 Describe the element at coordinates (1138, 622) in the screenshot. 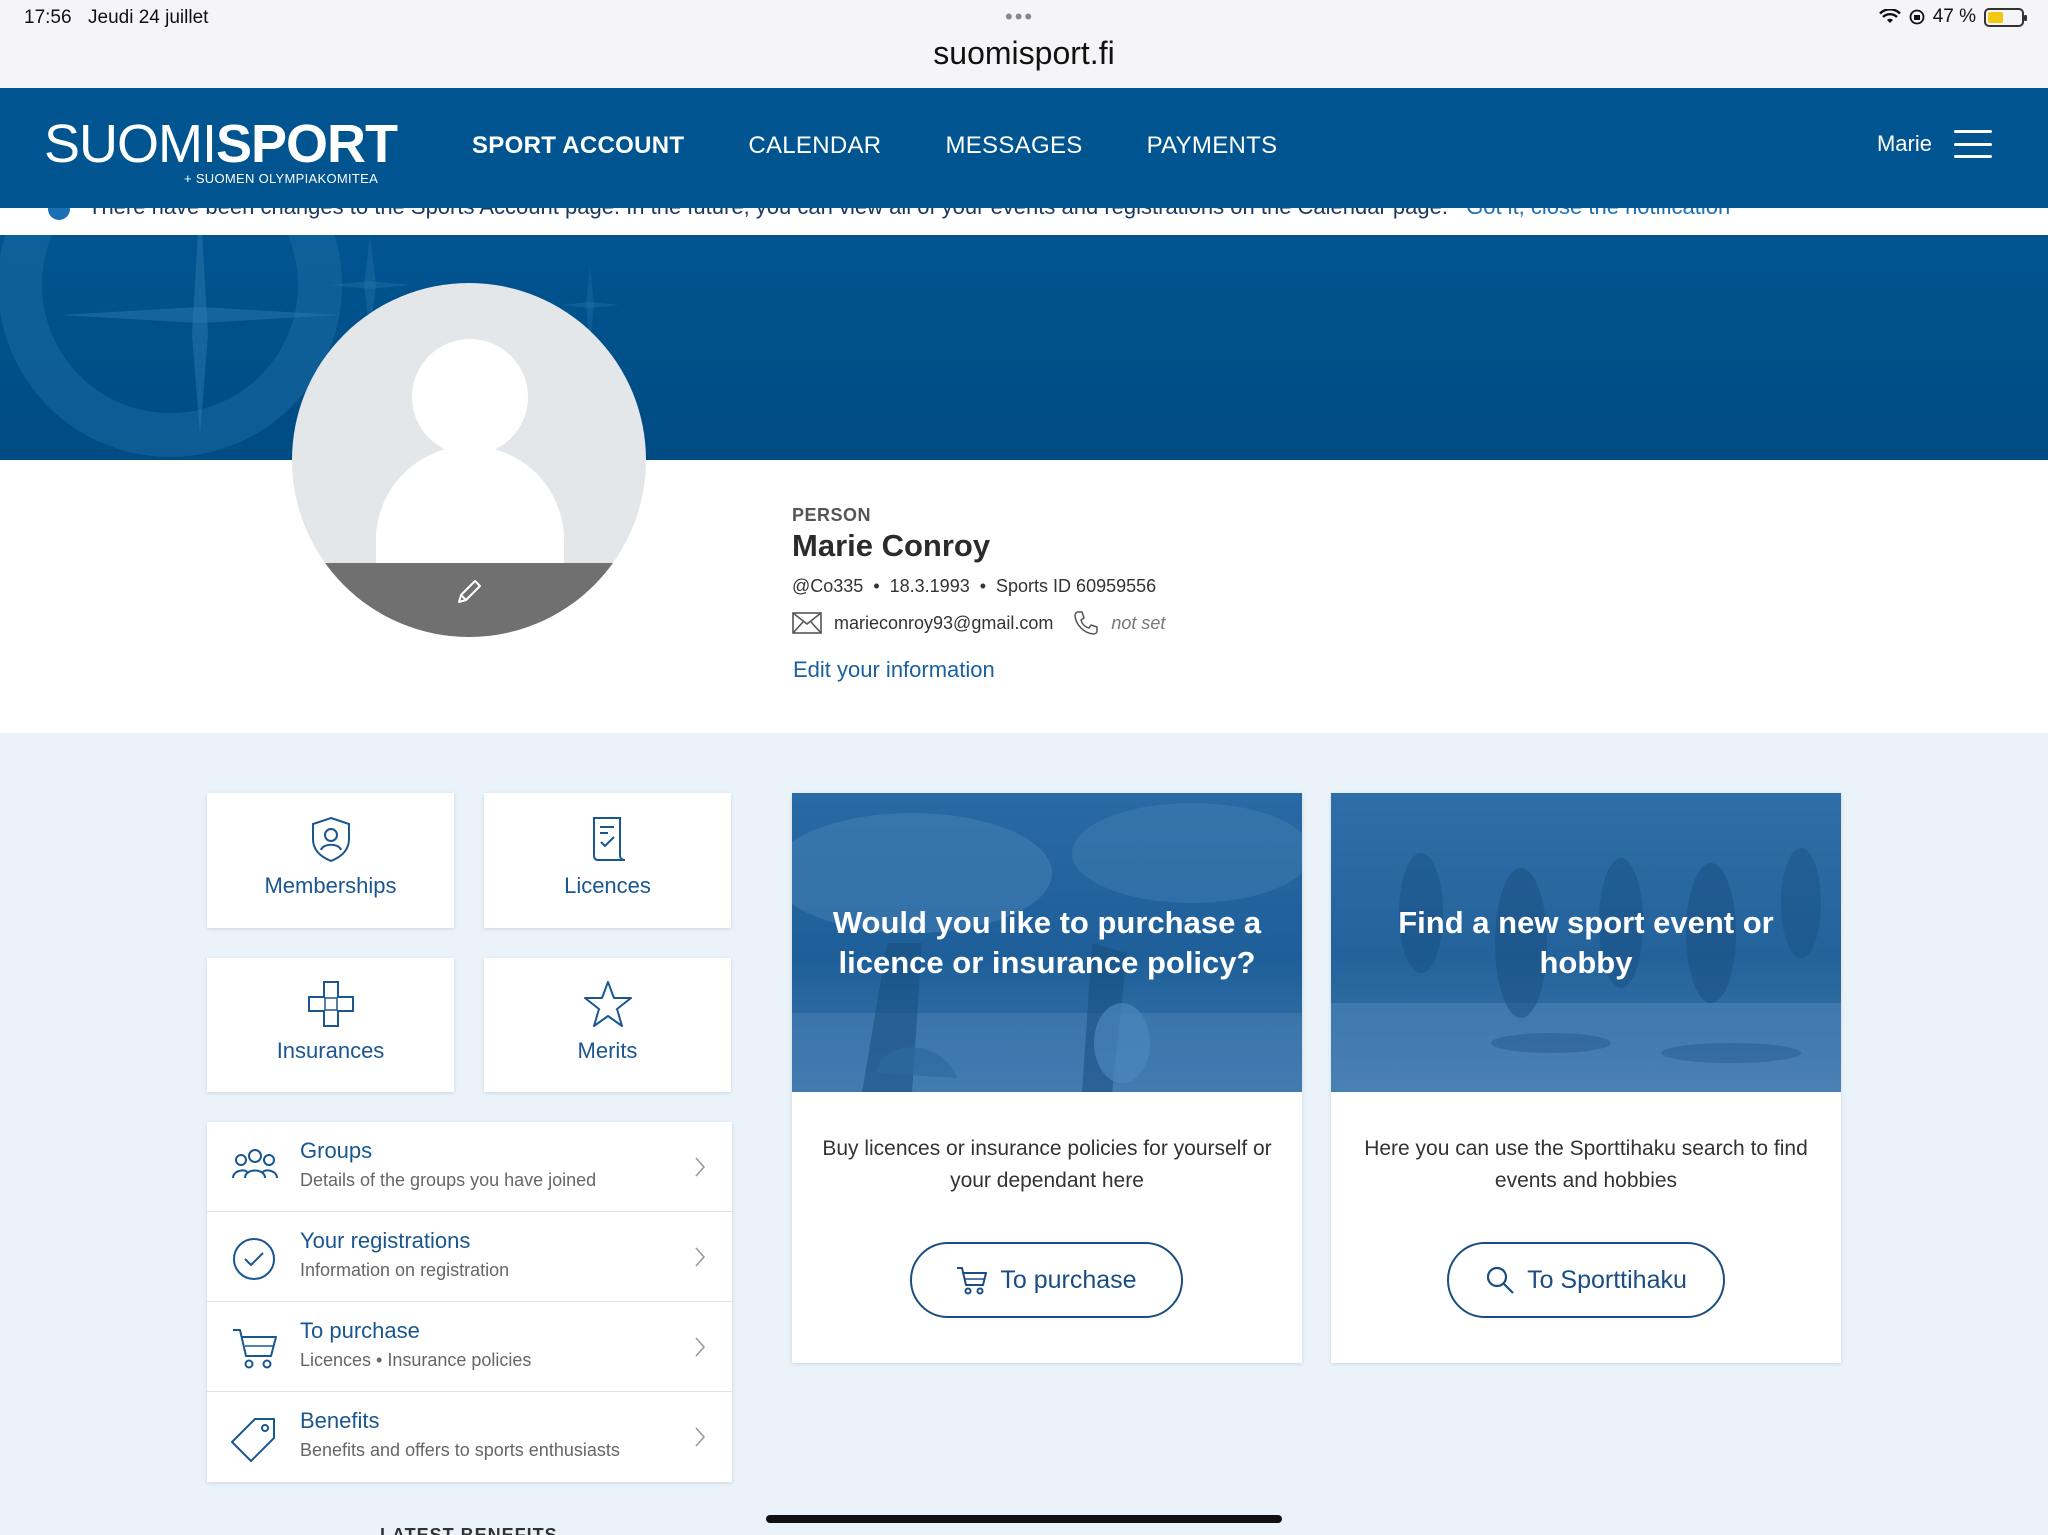

I see `person-phone: not set` at that location.